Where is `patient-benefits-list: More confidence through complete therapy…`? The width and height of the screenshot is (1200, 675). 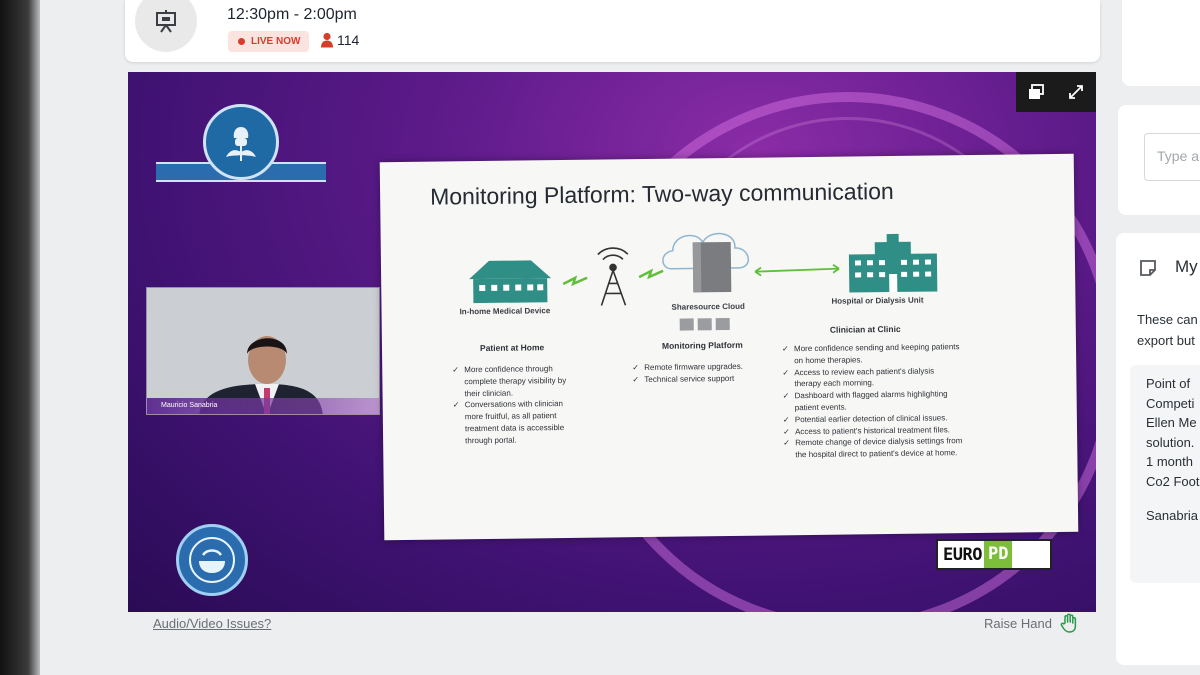 patient-benefits-list: More confidence through complete therapy… is located at coordinates (517, 405).